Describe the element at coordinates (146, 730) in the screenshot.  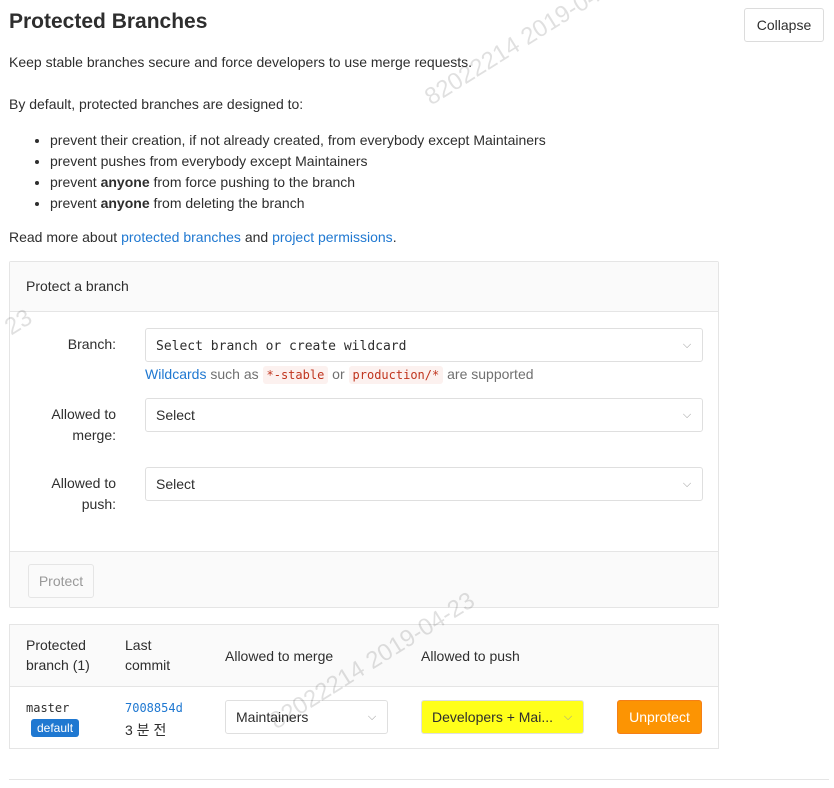
I see `commit-time: 3 분 전` at that location.